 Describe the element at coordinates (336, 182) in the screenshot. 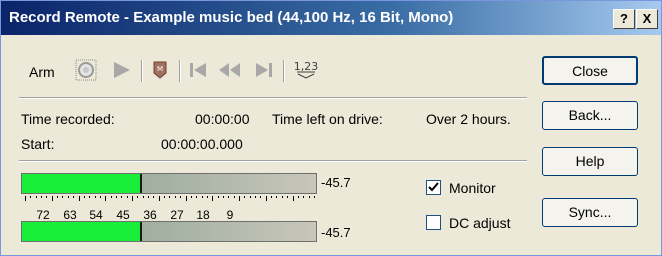

I see `level-meter-top-value: -45.7` at that location.